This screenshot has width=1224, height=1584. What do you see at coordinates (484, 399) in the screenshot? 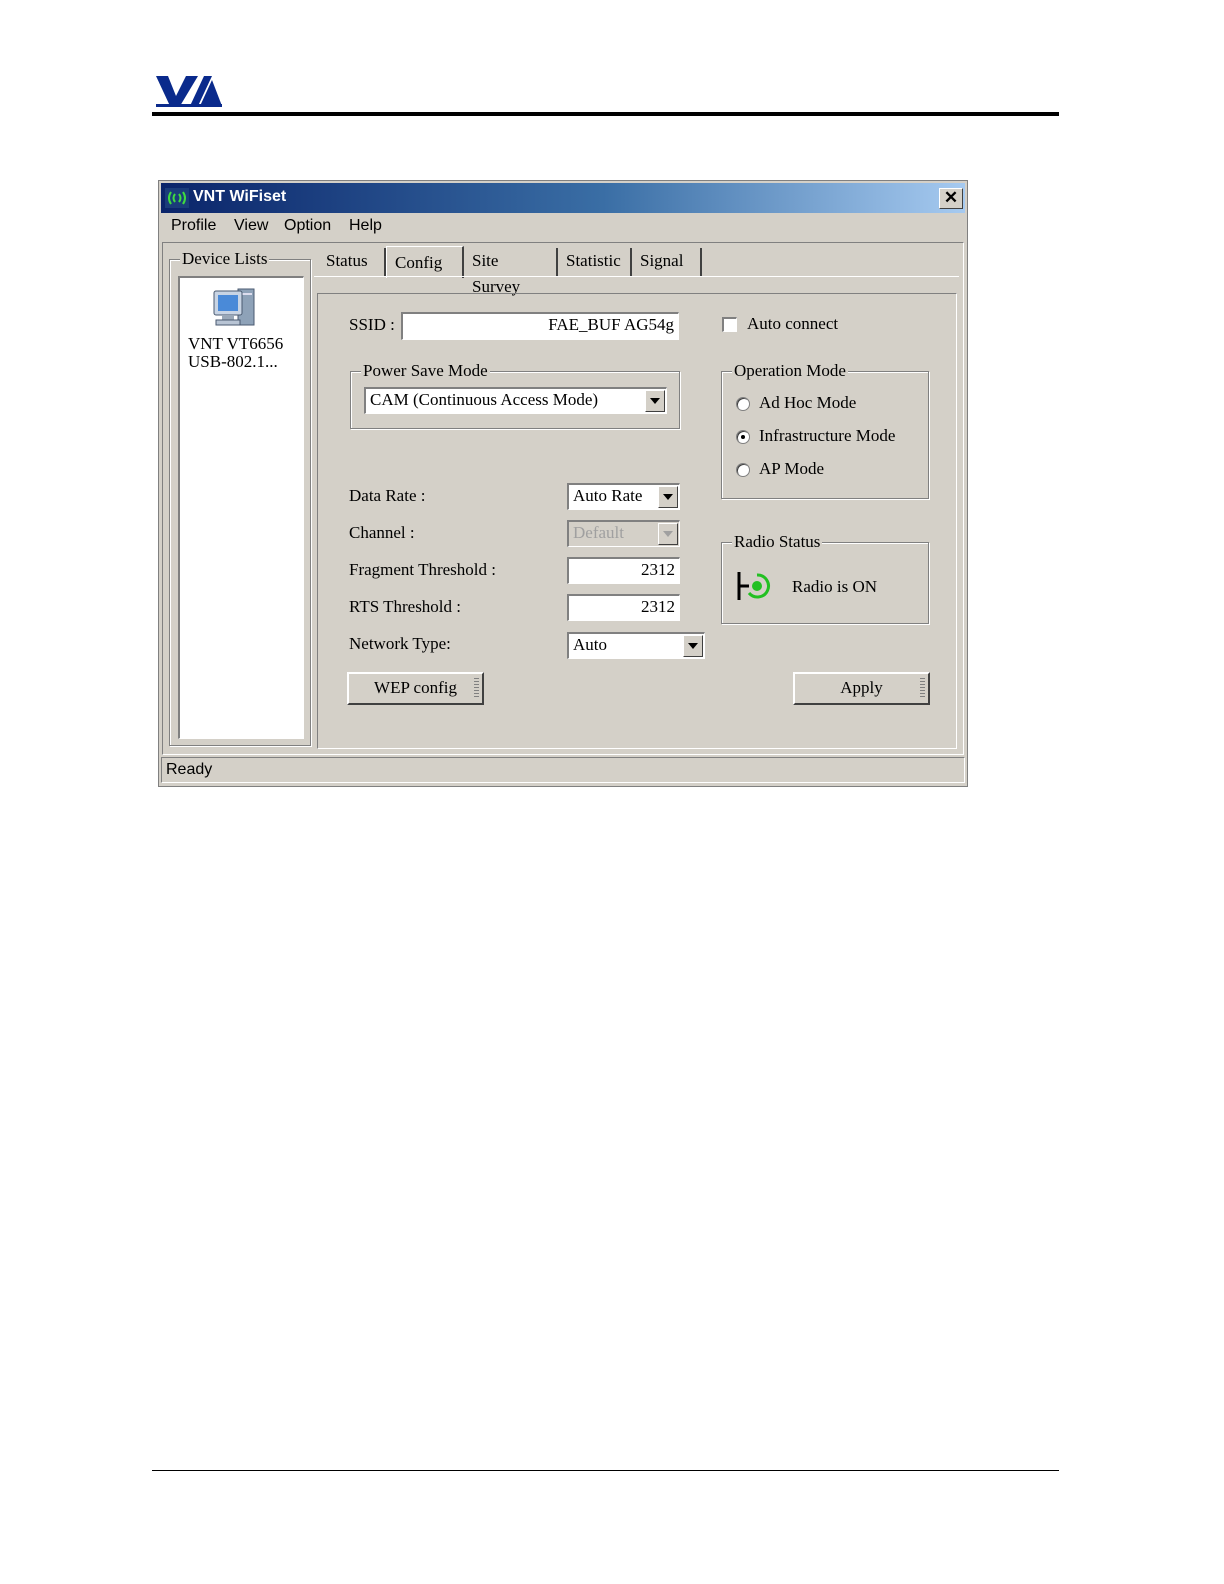
I see `power-save-value: CAM (Continuous Access Mode)` at bounding box center [484, 399].